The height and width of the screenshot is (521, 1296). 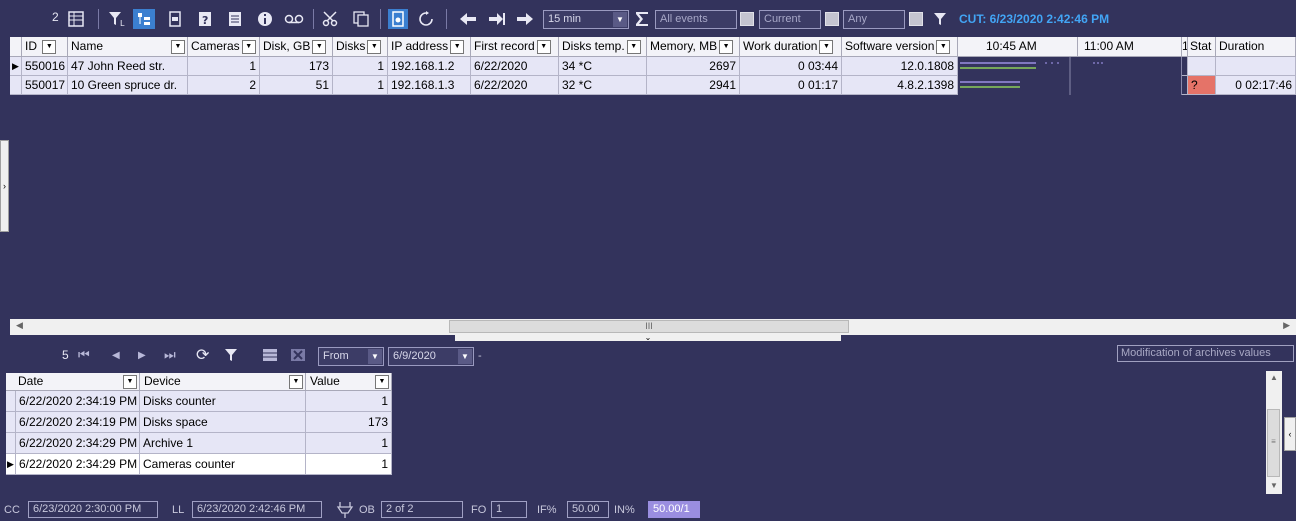 I want to click on interval-select: 15 min ▼, so click(x=586, y=19).